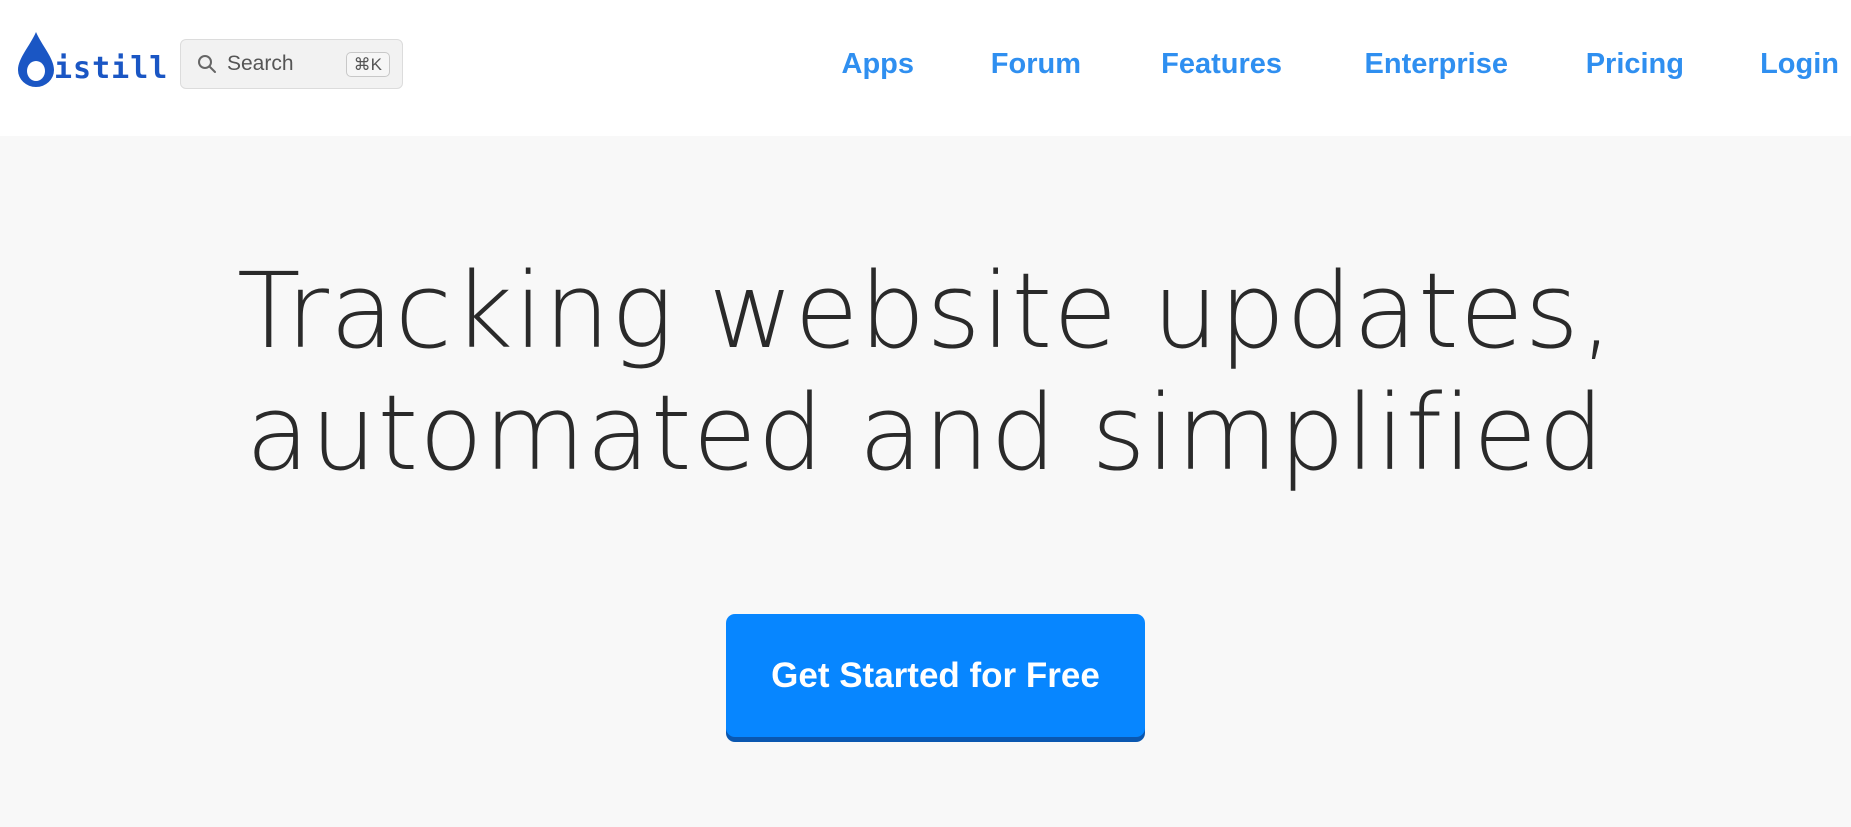 Image resolution: width=1851 pixels, height=827 pixels. I want to click on get-started-button: Get Started for Free, so click(935, 675).